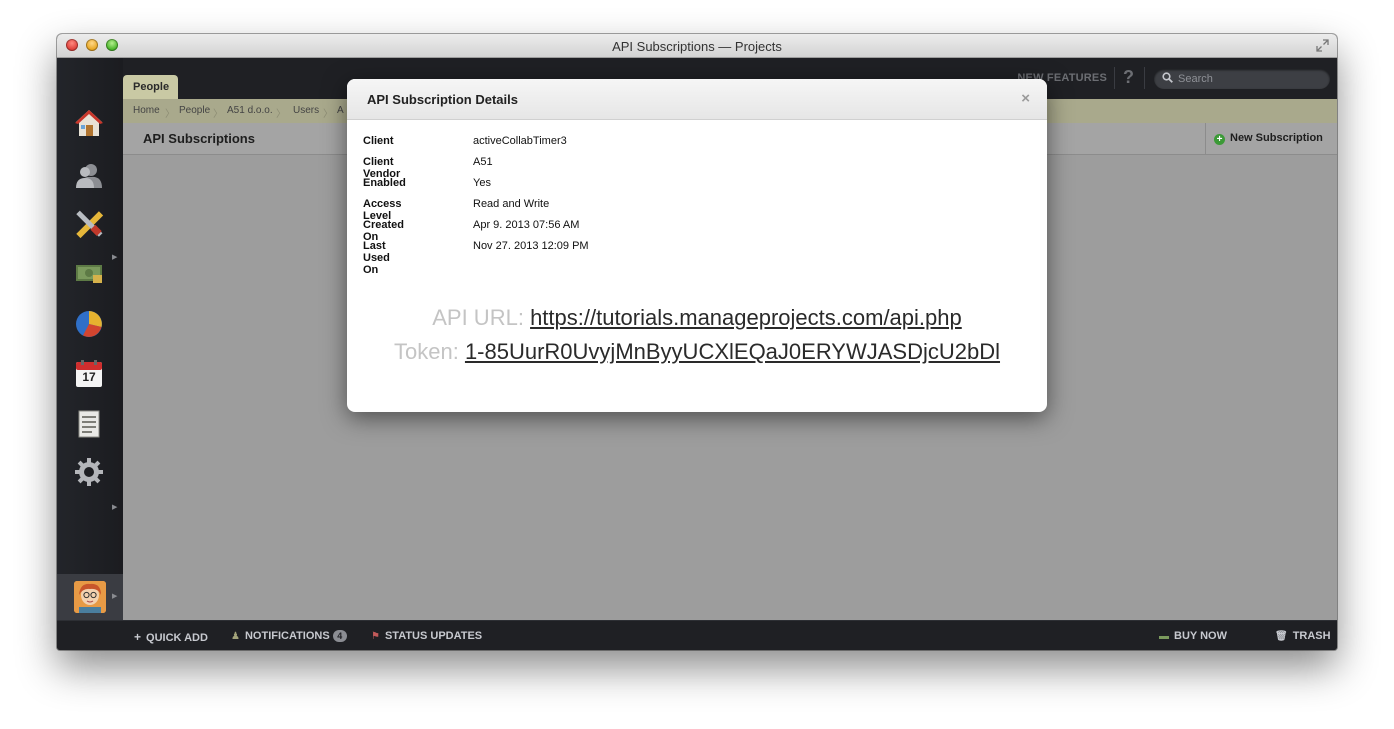 This screenshot has width=1394, height=729. I want to click on new-subscription-label: New Subscription, so click(1276, 138).